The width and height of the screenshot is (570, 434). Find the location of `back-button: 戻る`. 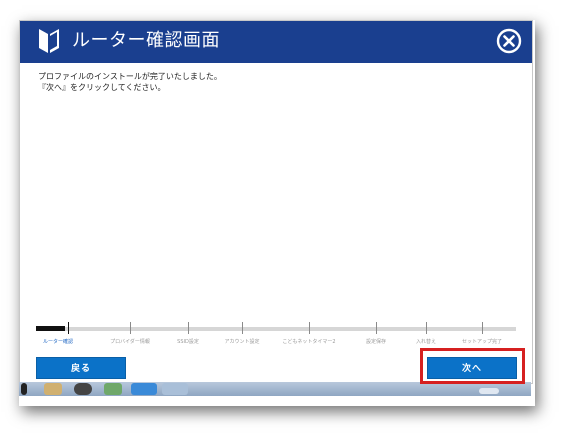

back-button: 戻る is located at coordinates (81, 368).